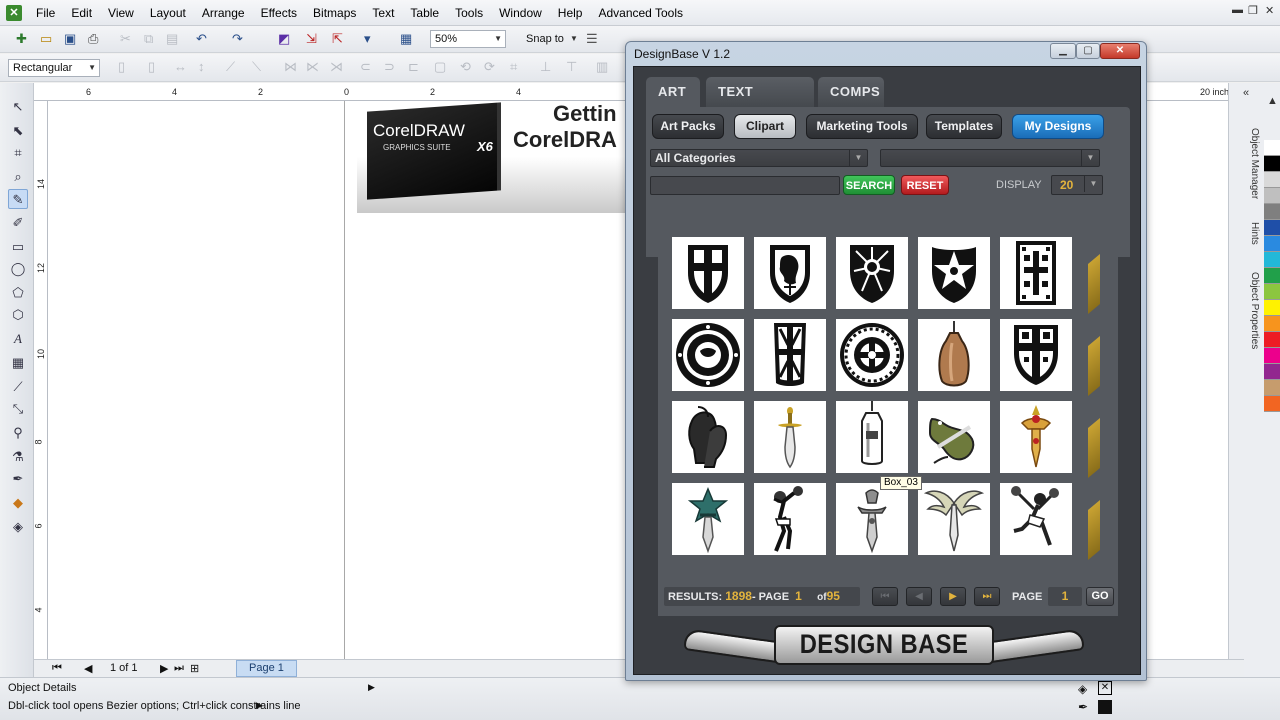 The height and width of the screenshot is (720, 1280). What do you see at coordinates (602, 67) in the screenshot?
I see `property-tool-icon: ▥` at bounding box center [602, 67].